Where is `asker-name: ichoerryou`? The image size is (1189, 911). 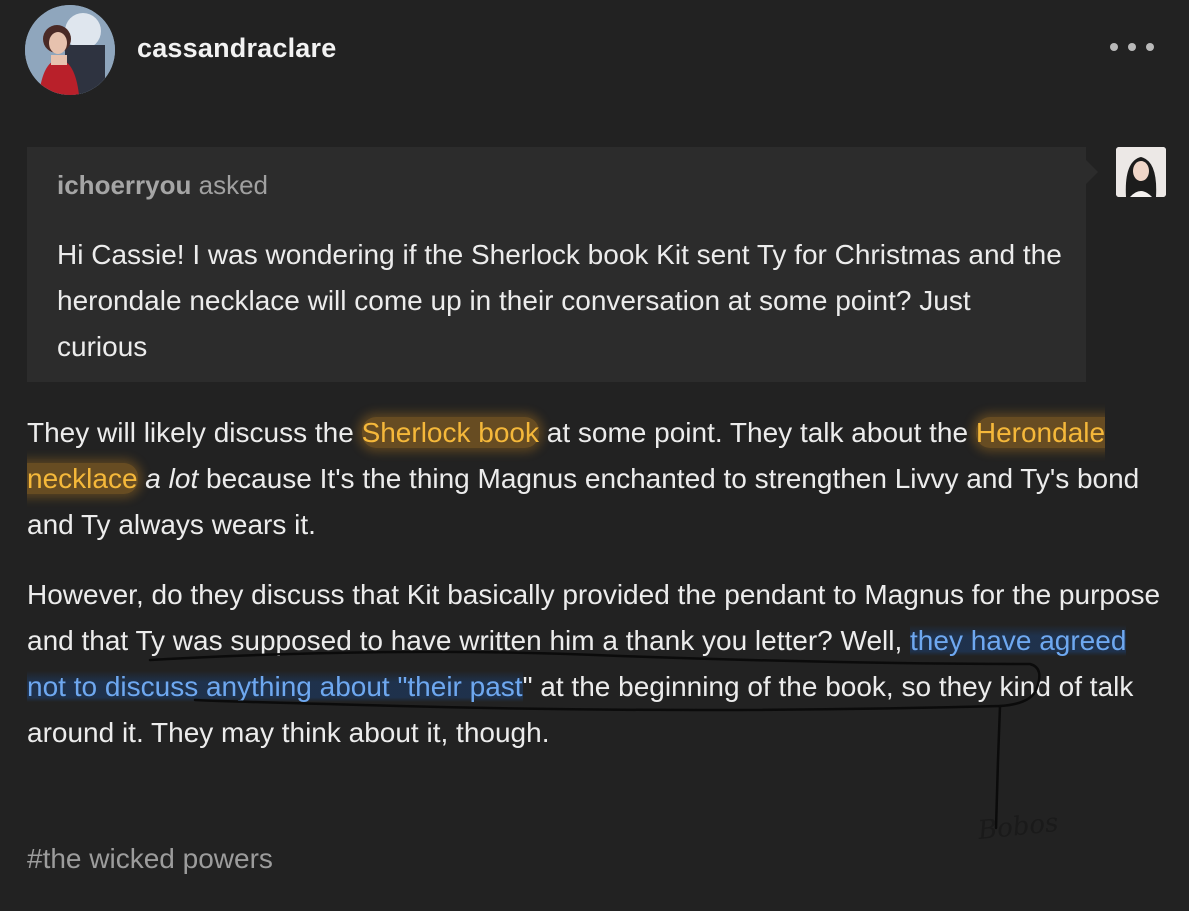
asker-name: ichoerryou is located at coordinates (124, 185).